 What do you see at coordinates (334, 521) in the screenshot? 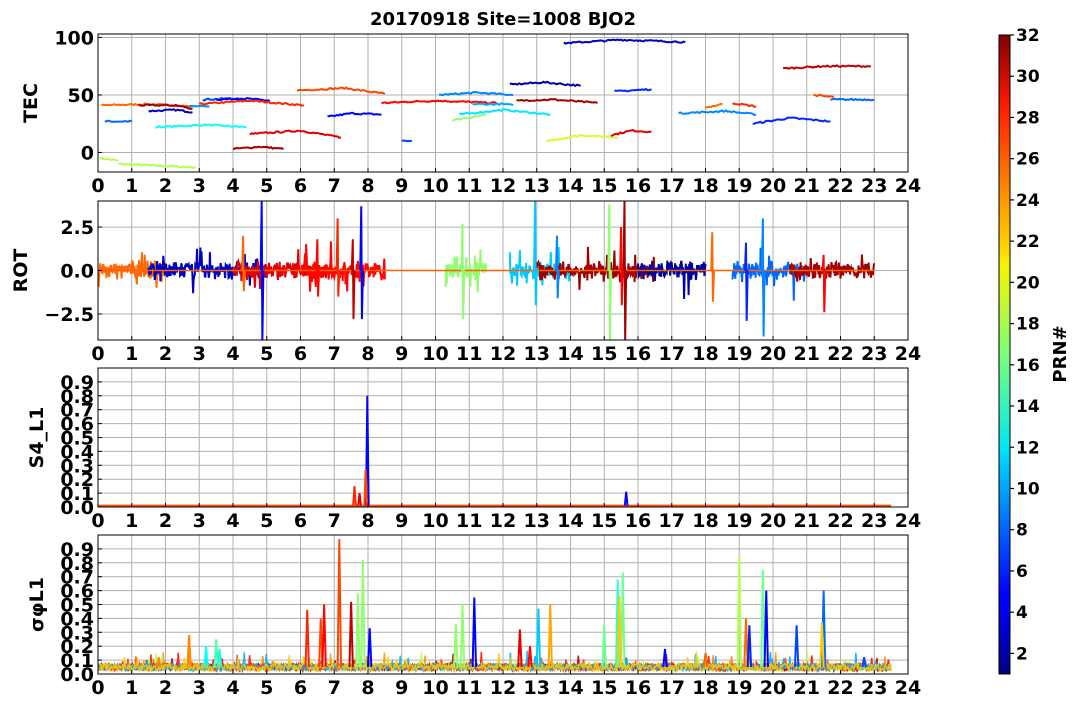
I see `x-tick-label: 7` at bounding box center [334, 521].